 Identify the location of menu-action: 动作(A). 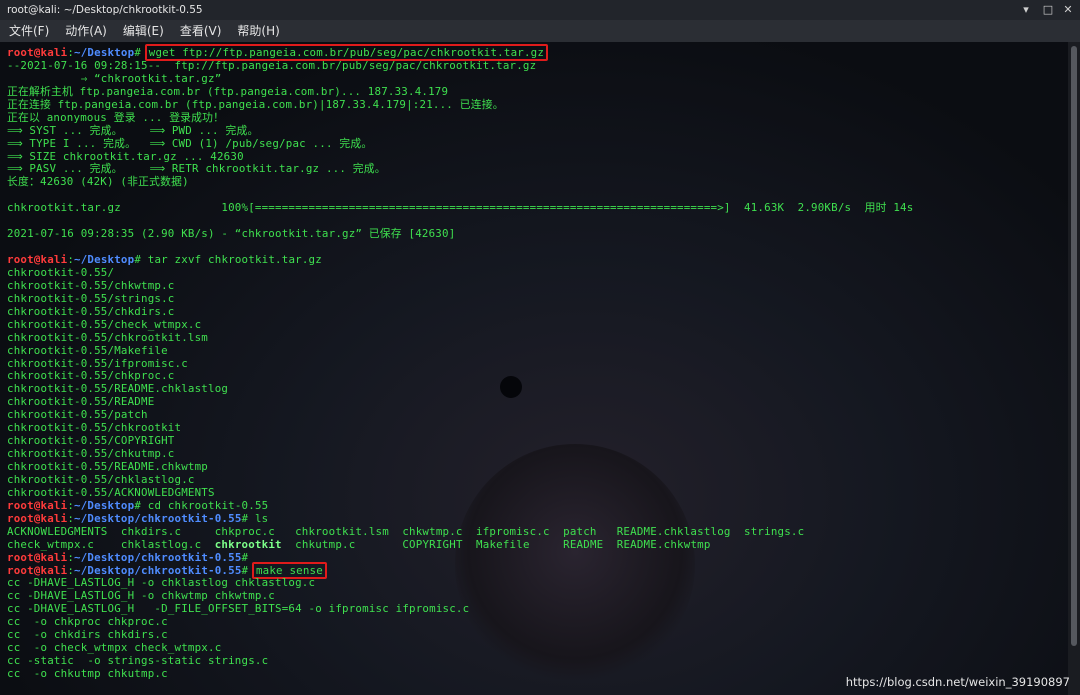
(85, 31).